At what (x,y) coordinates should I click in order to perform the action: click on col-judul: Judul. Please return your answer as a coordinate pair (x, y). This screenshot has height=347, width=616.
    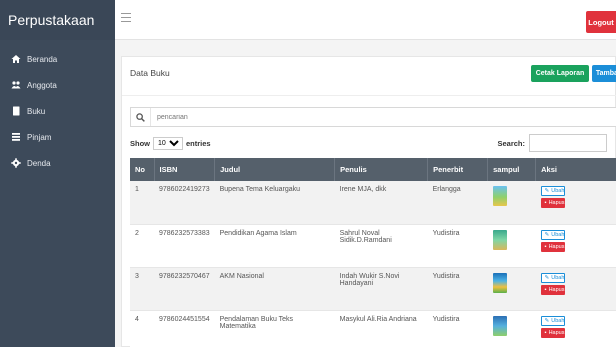
    Looking at the image, I should click on (275, 169).